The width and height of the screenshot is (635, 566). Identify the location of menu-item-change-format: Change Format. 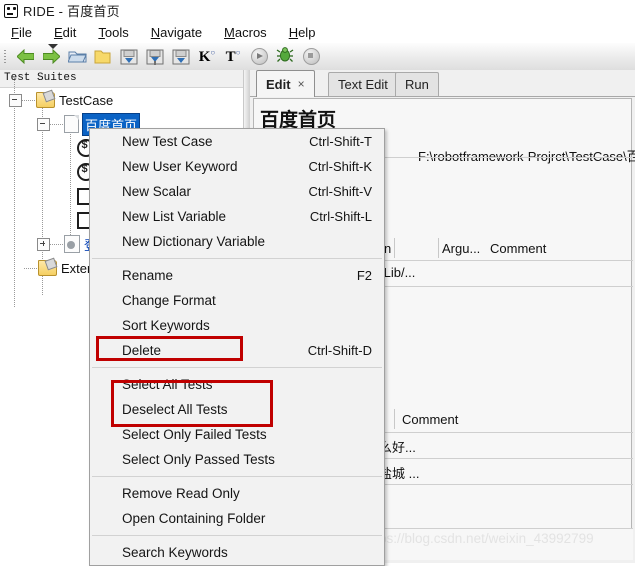
(237, 300).